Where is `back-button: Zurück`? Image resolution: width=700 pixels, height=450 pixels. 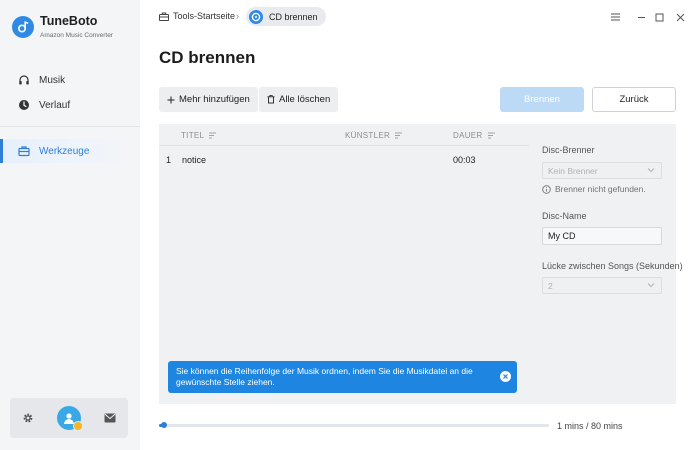 back-button: Zurück is located at coordinates (634, 99).